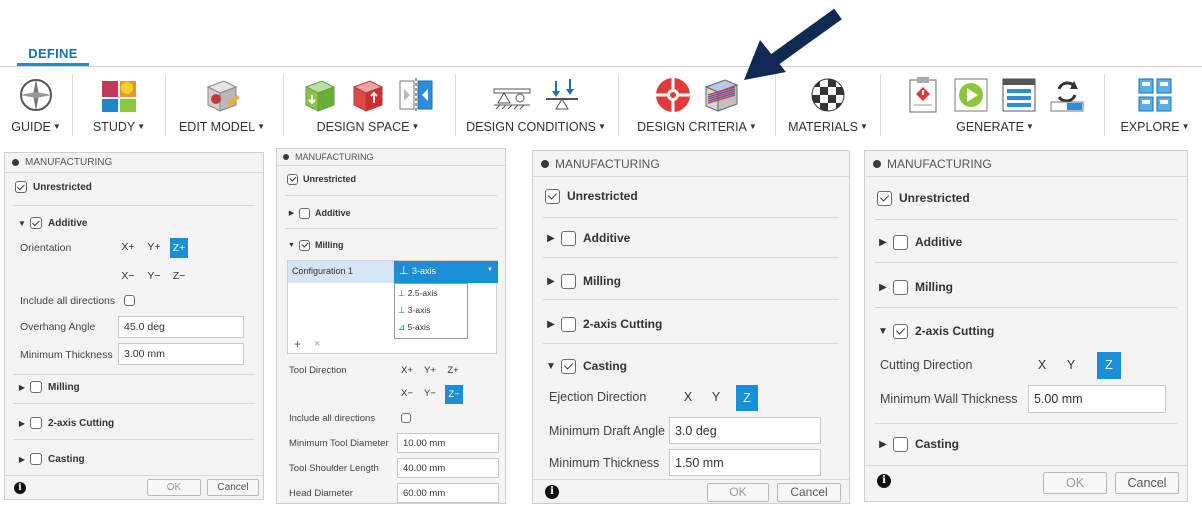 Image resolution: width=1202 pixels, height=508 pixels. What do you see at coordinates (1097, 399) in the screenshot?
I see `min-wall-thickness-input: 5.00 mm` at bounding box center [1097, 399].